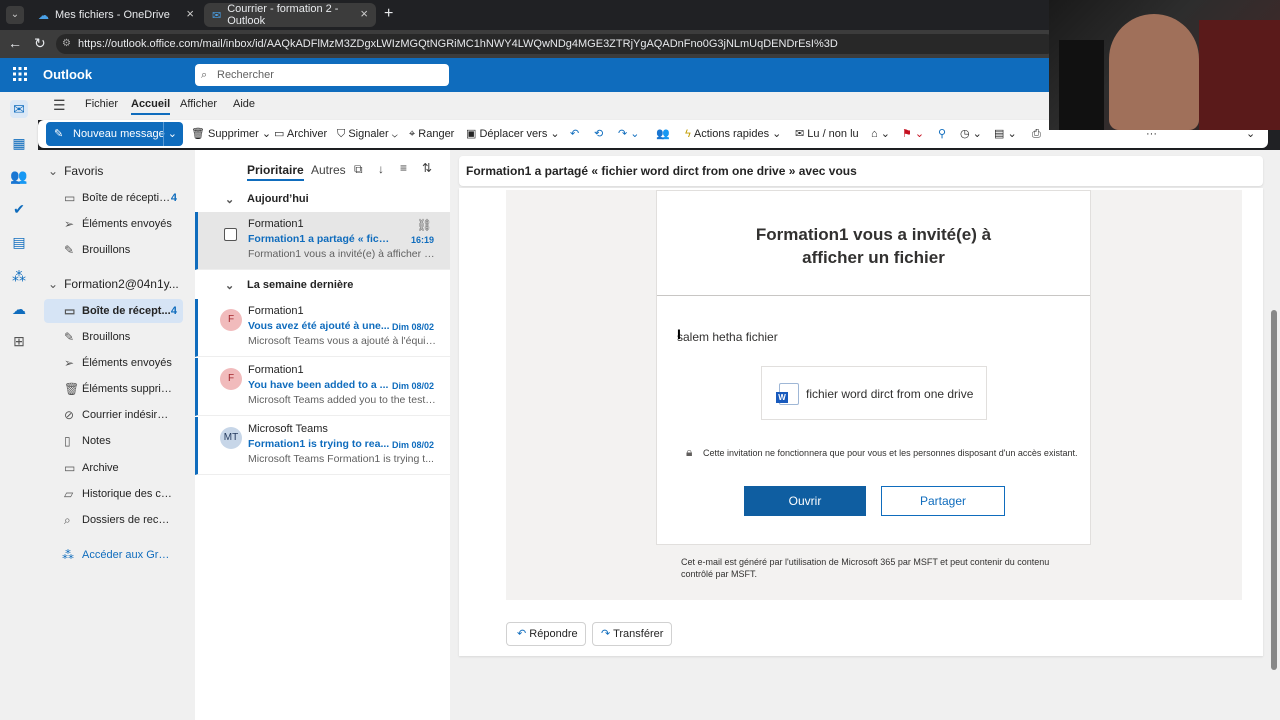 This screenshot has height=720, width=1280. I want to click on group-header-today: ⌄ Aujourd’hui, so click(267, 199).